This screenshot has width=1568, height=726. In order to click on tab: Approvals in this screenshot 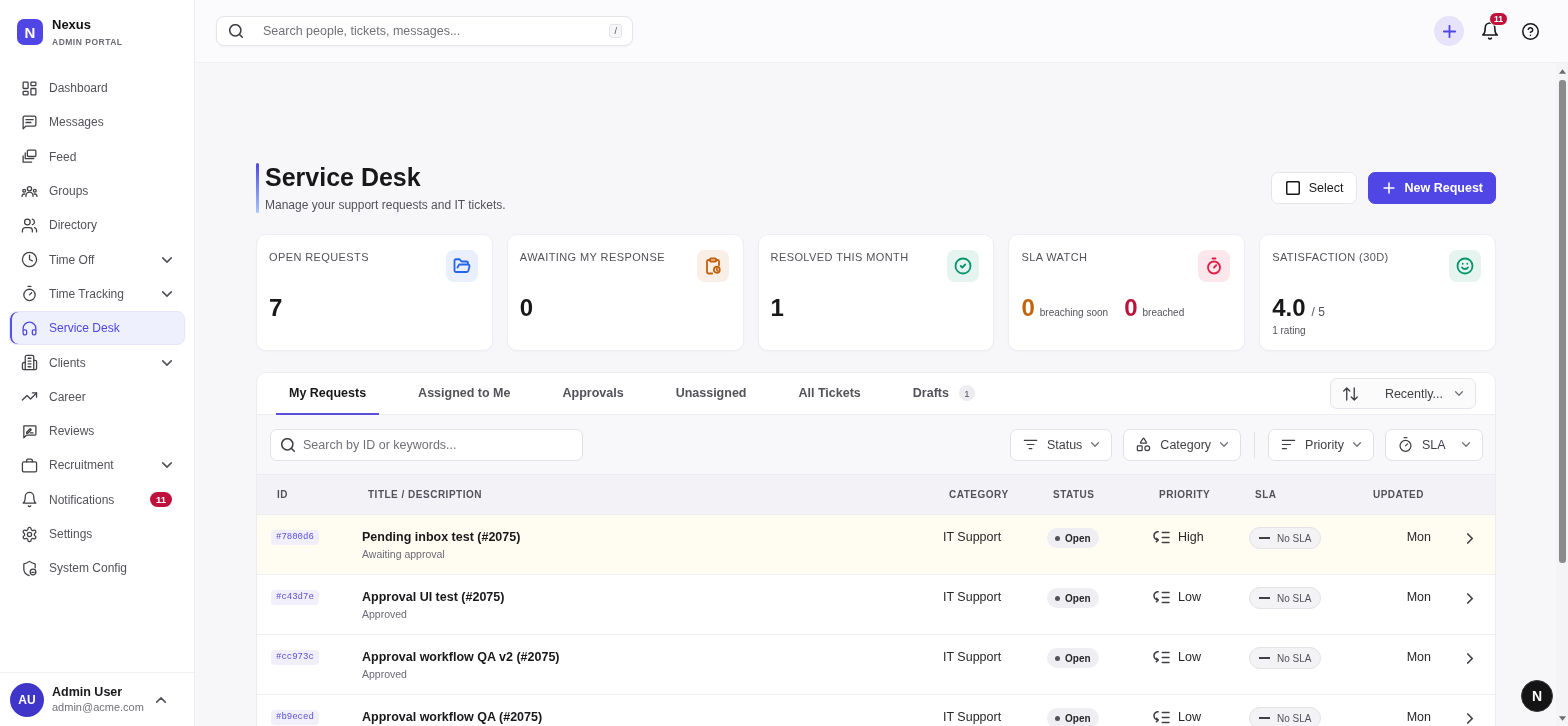, I will do `click(593, 394)`.